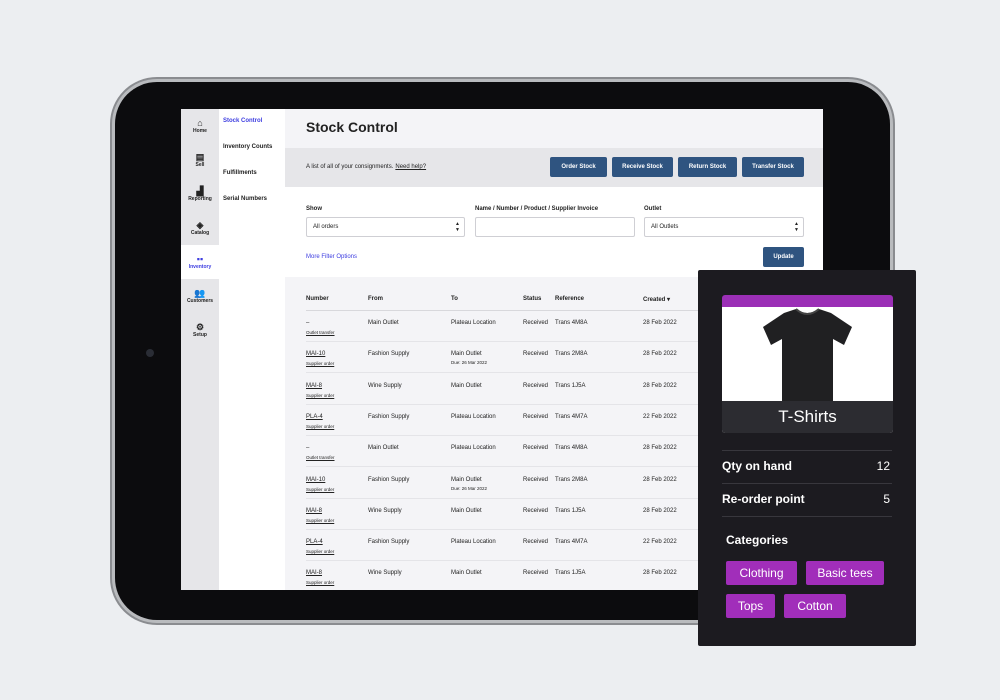  Describe the element at coordinates (200, 266) in the screenshot. I see `rail-label: Inventory` at that location.